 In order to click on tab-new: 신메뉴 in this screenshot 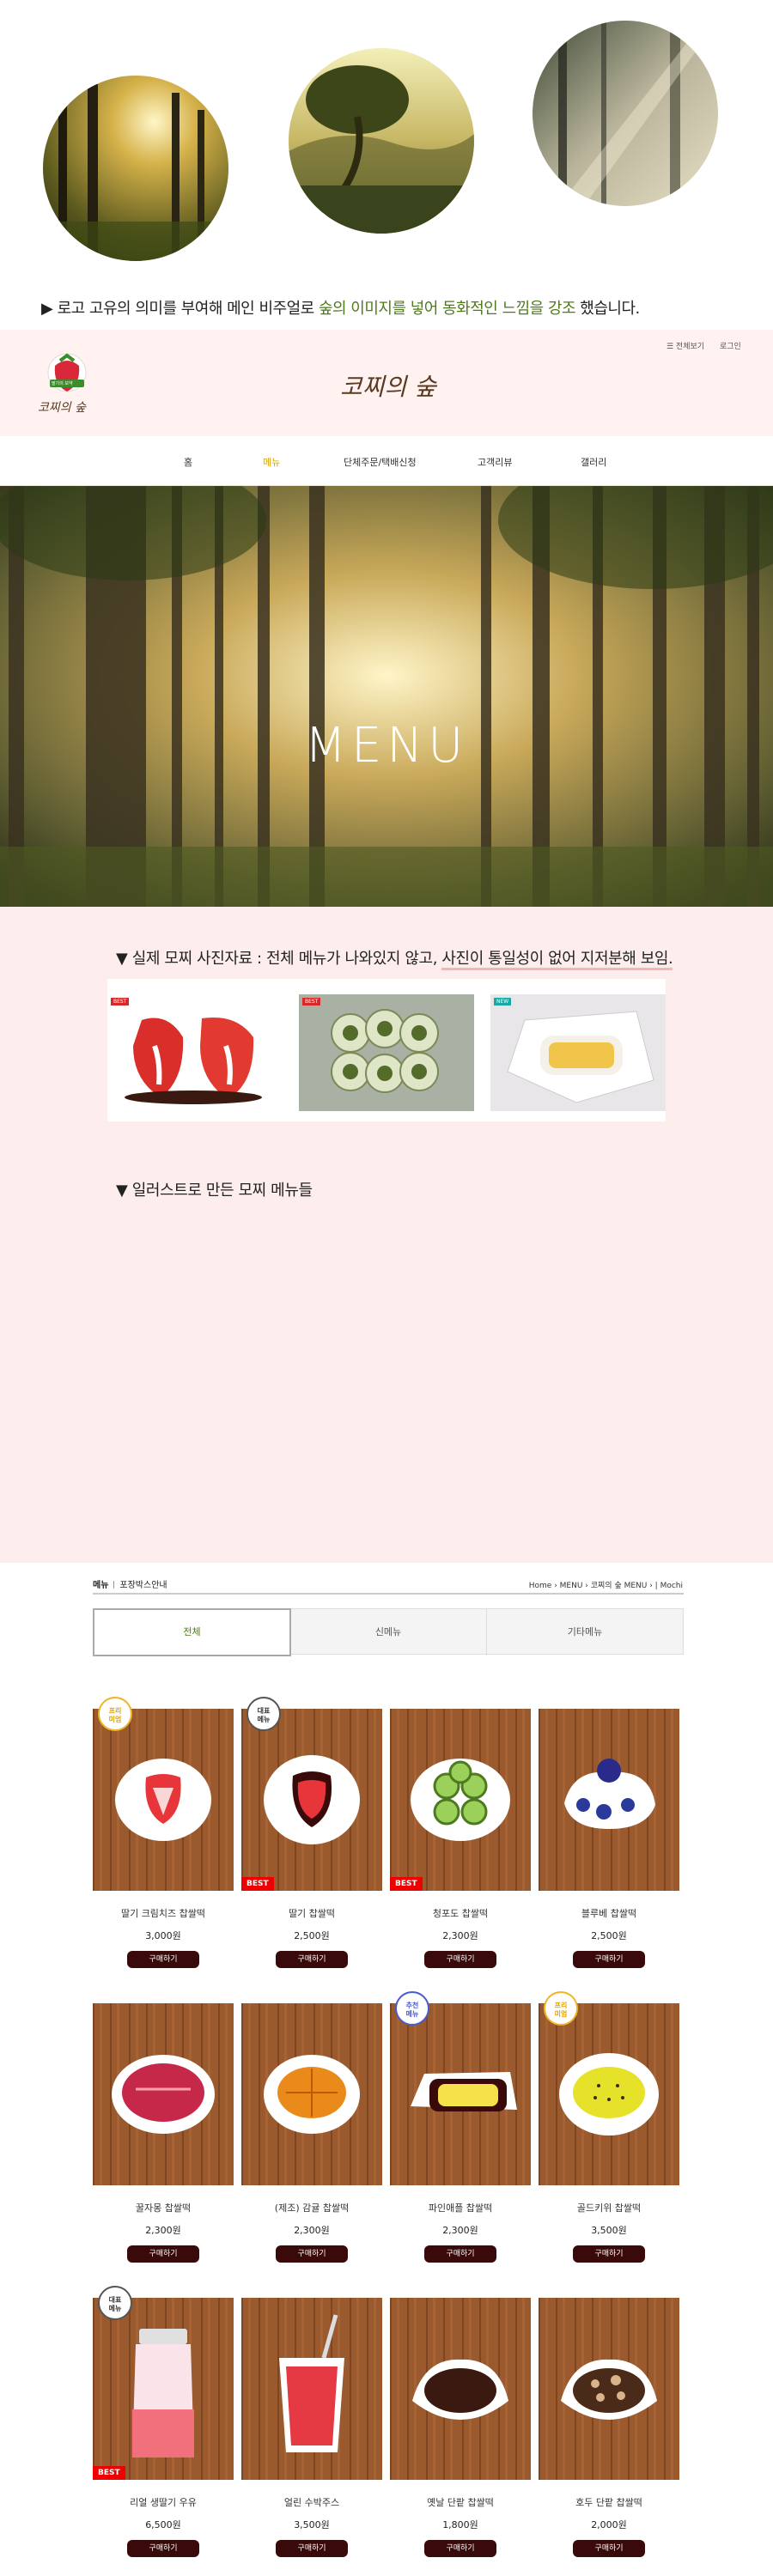, I will do `click(388, 1632)`.